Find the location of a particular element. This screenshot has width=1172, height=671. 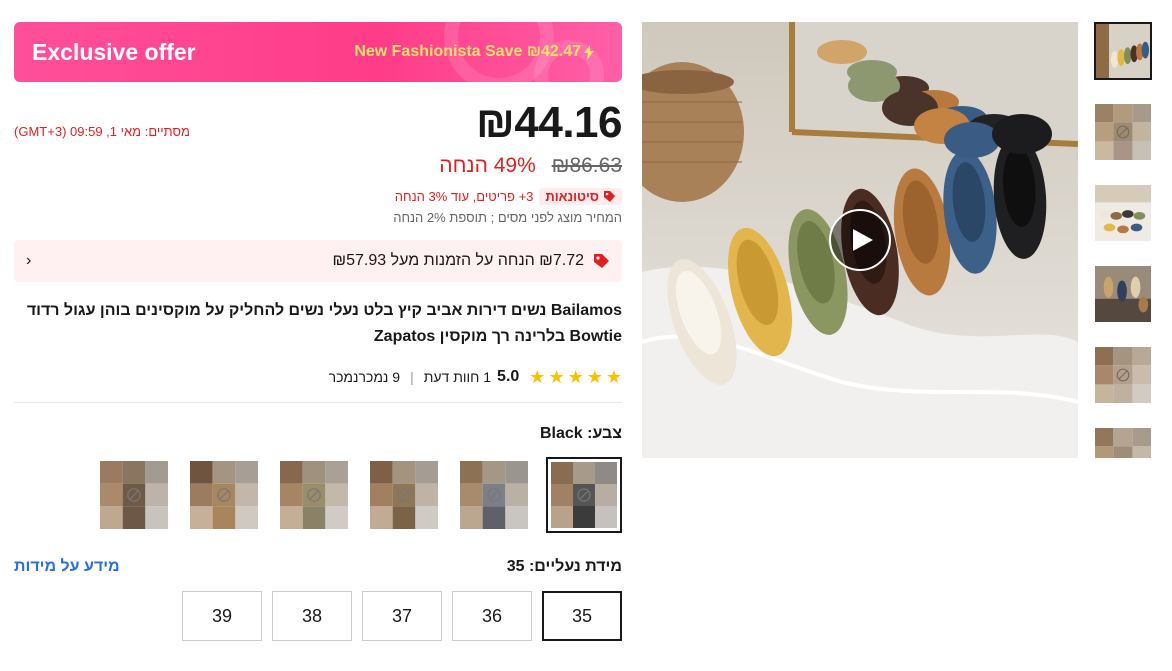

current-price: ₪44.16 is located at coordinates (549, 122).